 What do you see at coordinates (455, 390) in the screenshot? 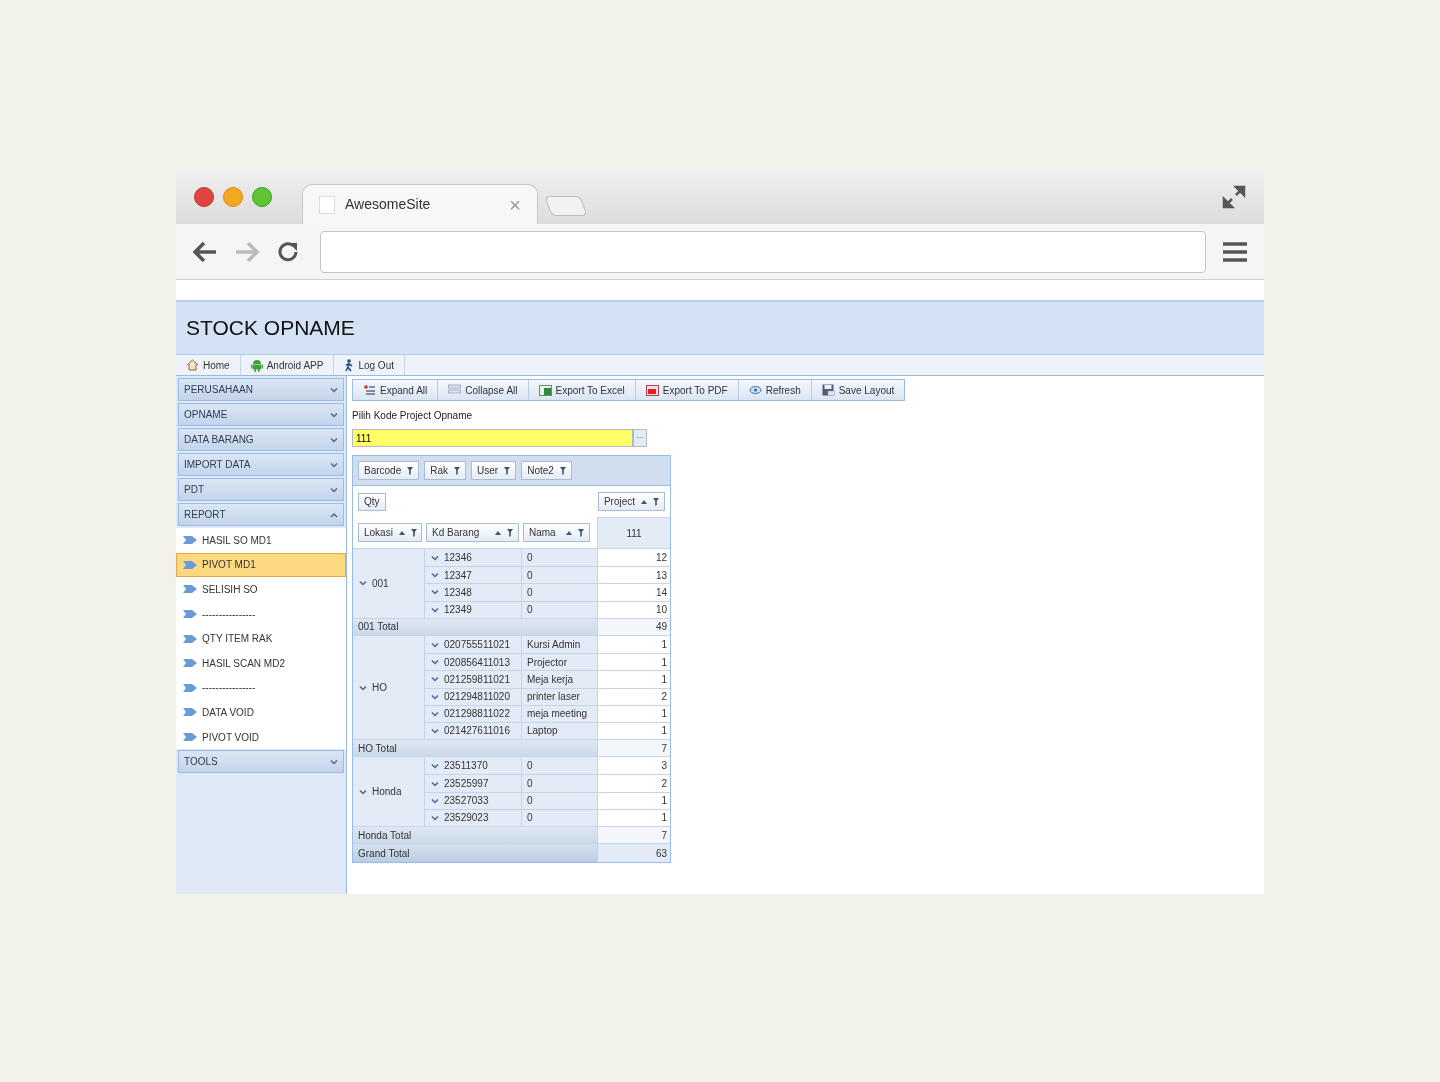
I see `collapse-list-icon` at bounding box center [455, 390].